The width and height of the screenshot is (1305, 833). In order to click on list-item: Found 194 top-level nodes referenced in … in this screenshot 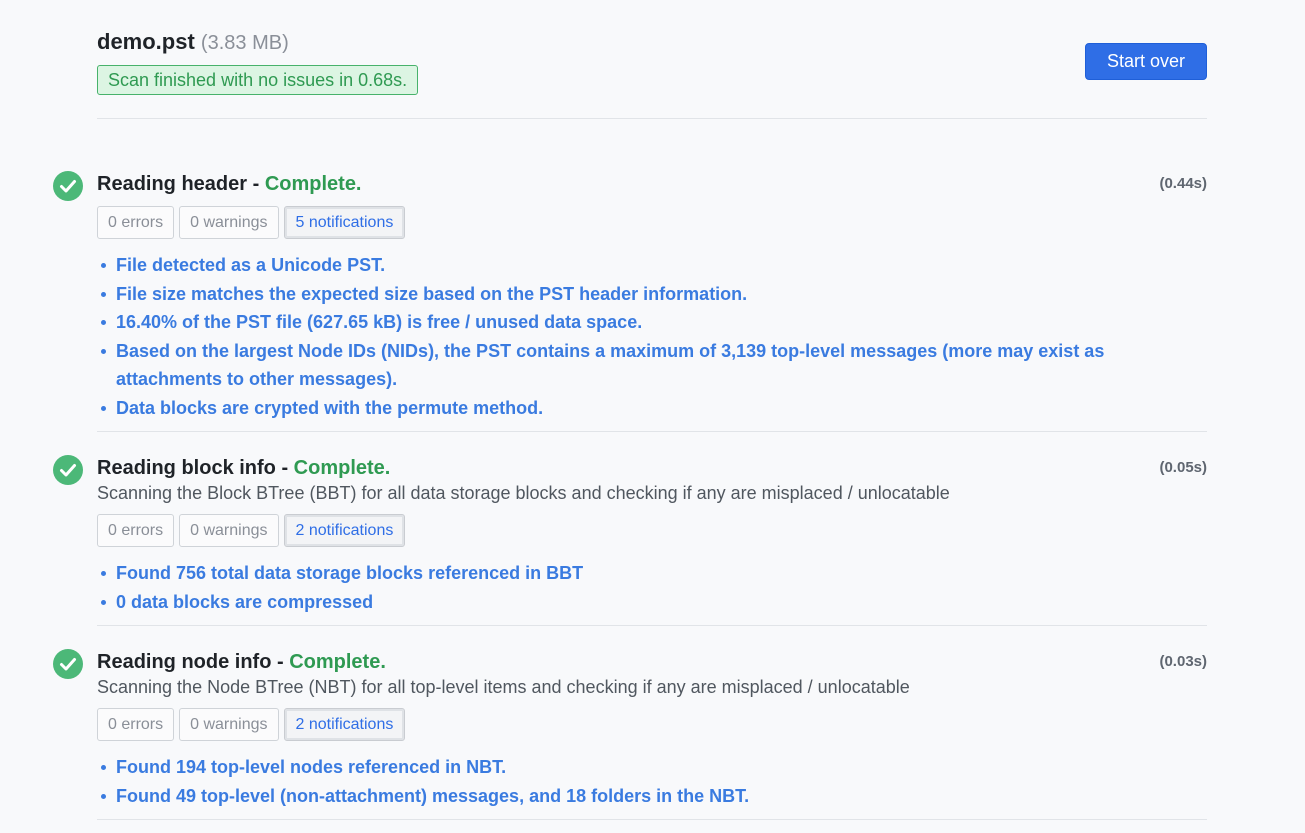, I will do `click(637, 767)`.